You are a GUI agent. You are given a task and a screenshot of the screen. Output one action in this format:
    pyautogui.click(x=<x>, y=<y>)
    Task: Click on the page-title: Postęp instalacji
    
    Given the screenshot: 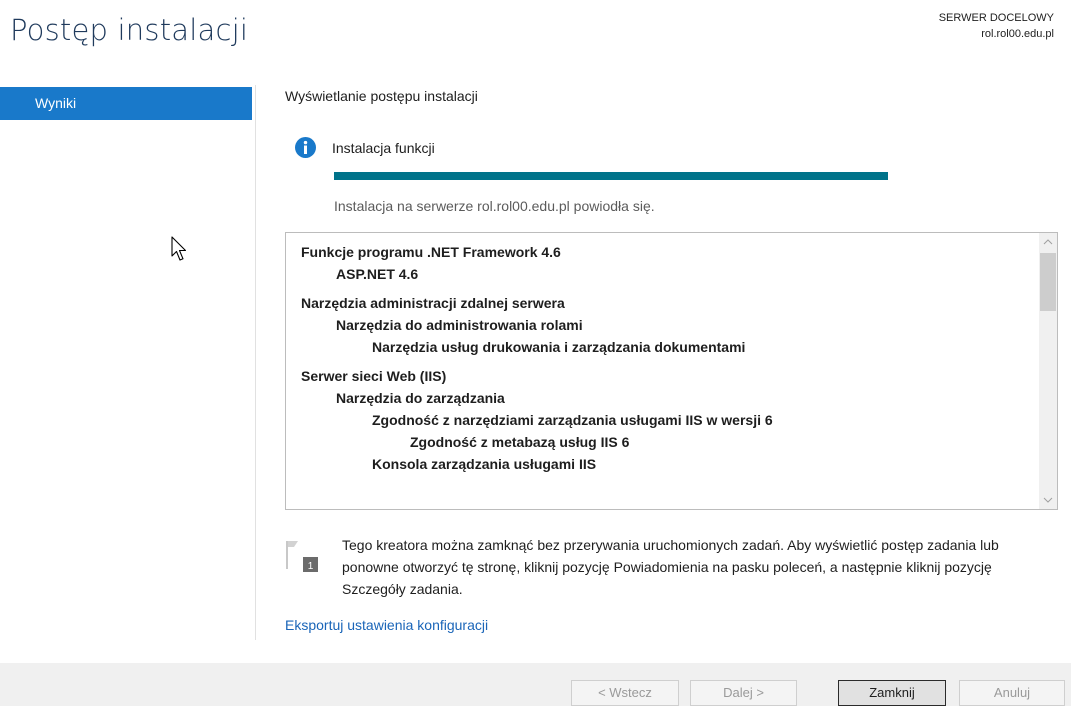 What is the action you would take?
    pyautogui.click(x=129, y=30)
    